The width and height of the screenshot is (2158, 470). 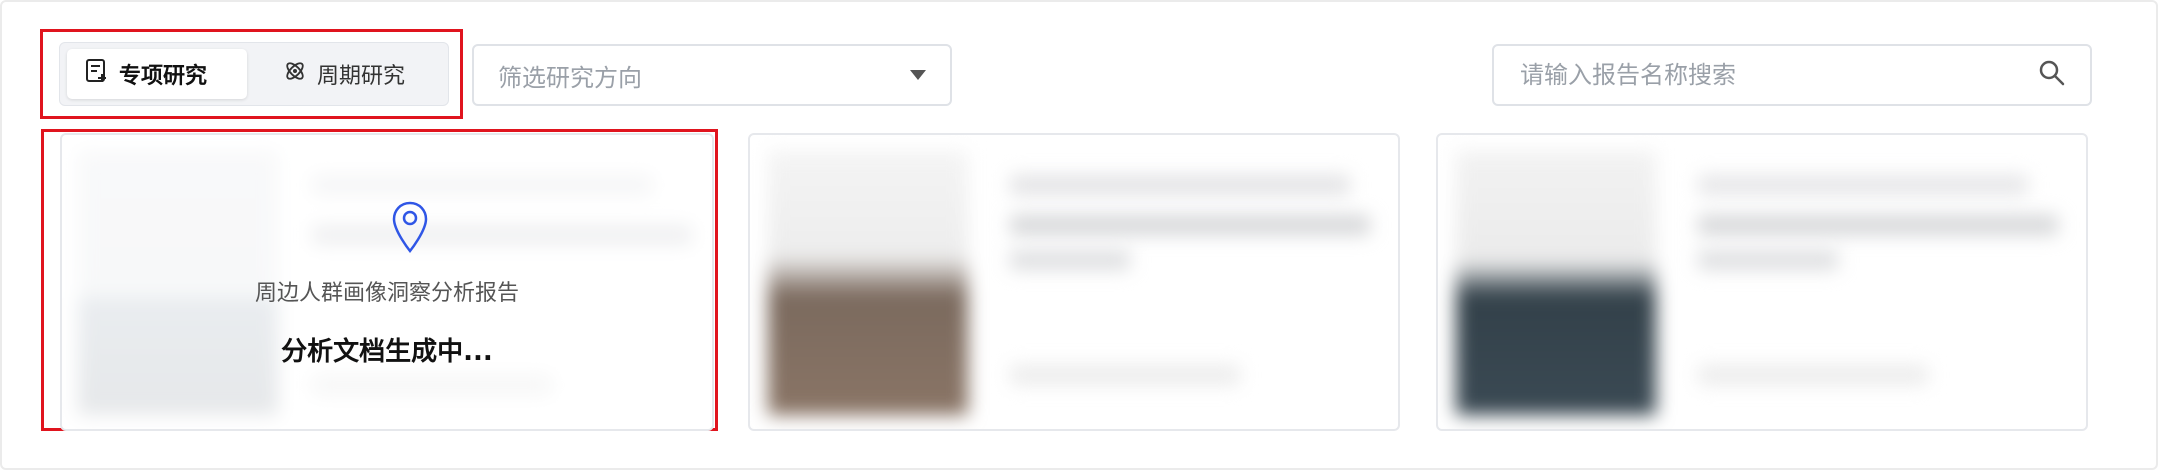 I want to click on select-placeholder: 筛选研究方向, so click(x=570, y=77).